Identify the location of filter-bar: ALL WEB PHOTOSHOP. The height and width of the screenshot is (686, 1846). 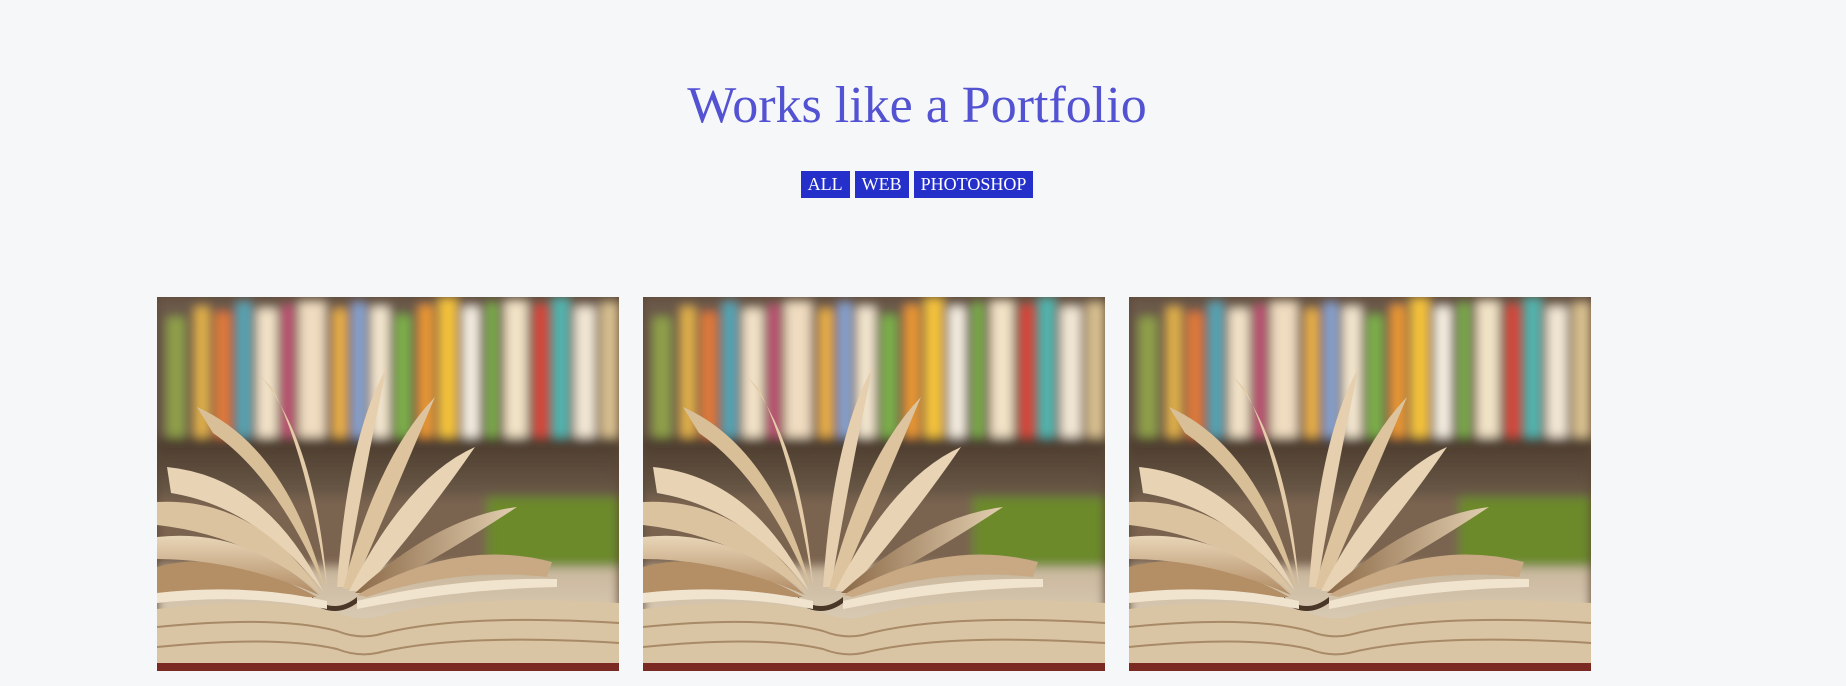
(917, 184).